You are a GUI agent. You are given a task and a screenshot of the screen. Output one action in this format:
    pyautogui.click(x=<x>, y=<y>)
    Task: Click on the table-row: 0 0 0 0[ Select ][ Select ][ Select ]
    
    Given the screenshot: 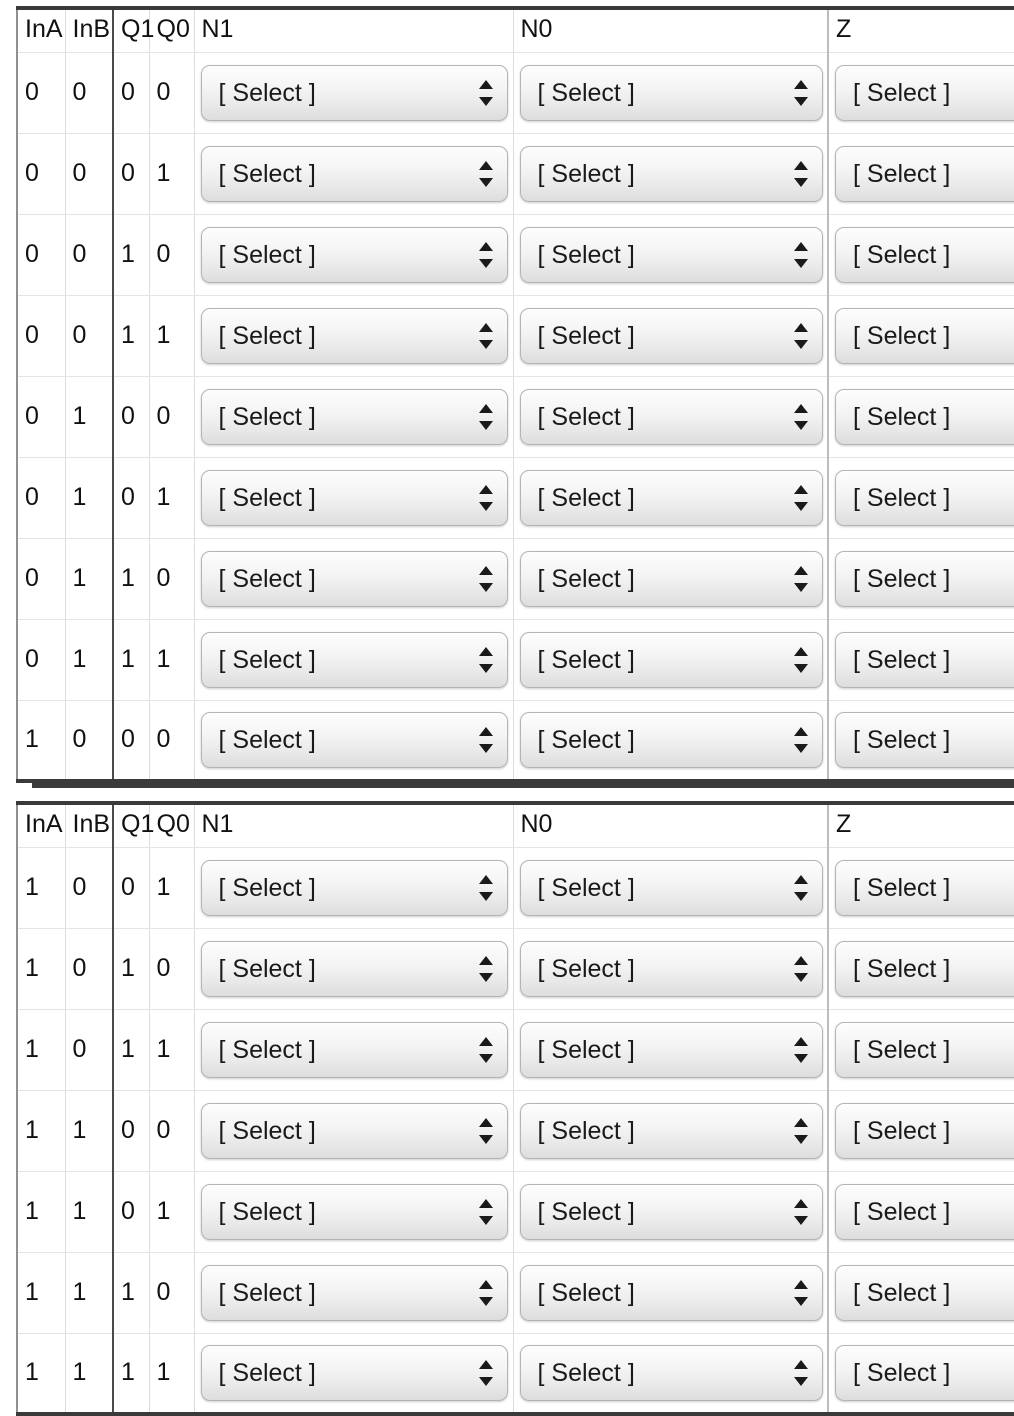 What is the action you would take?
    pyautogui.click(x=515, y=93)
    